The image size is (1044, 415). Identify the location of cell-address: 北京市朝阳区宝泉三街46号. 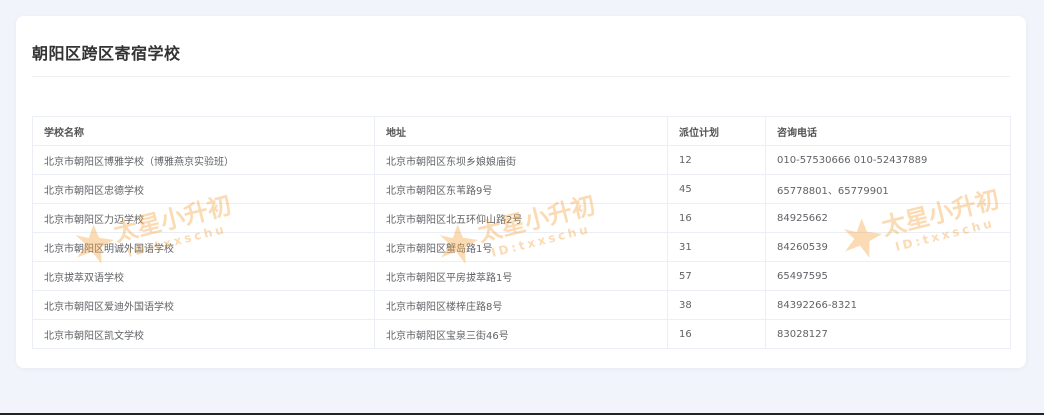
(521, 334).